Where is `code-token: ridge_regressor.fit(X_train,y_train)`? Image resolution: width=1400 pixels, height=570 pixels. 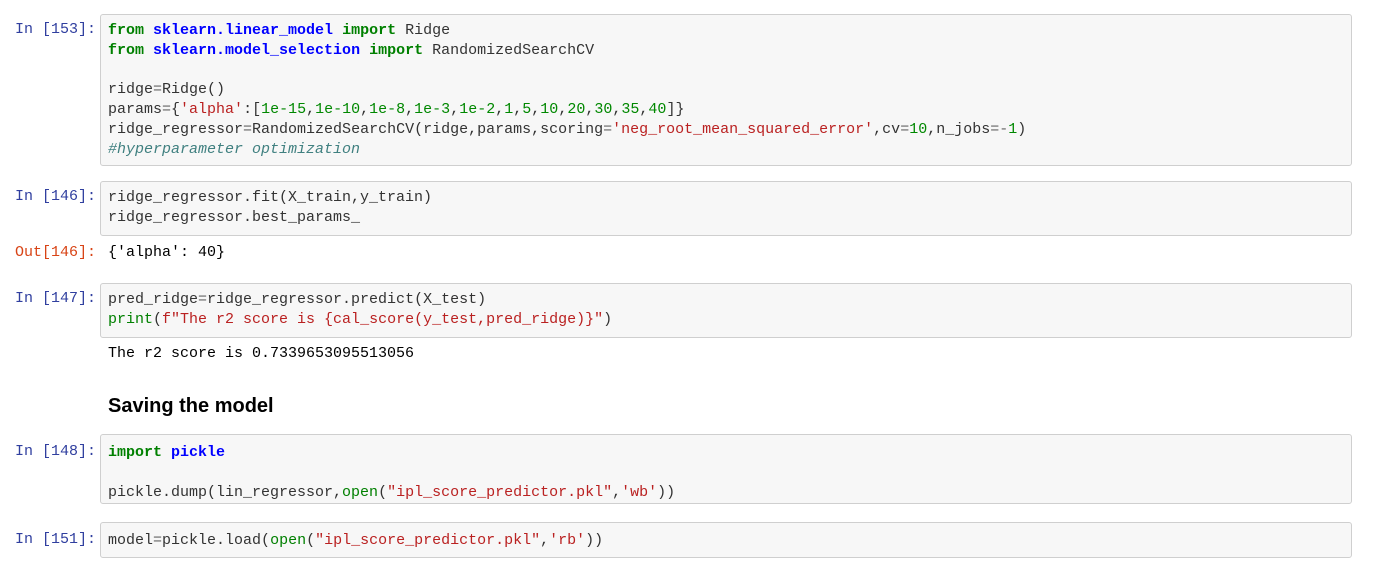 code-token: ridge_regressor.fit(X_train,y_train) is located at coordinates (270, 197).